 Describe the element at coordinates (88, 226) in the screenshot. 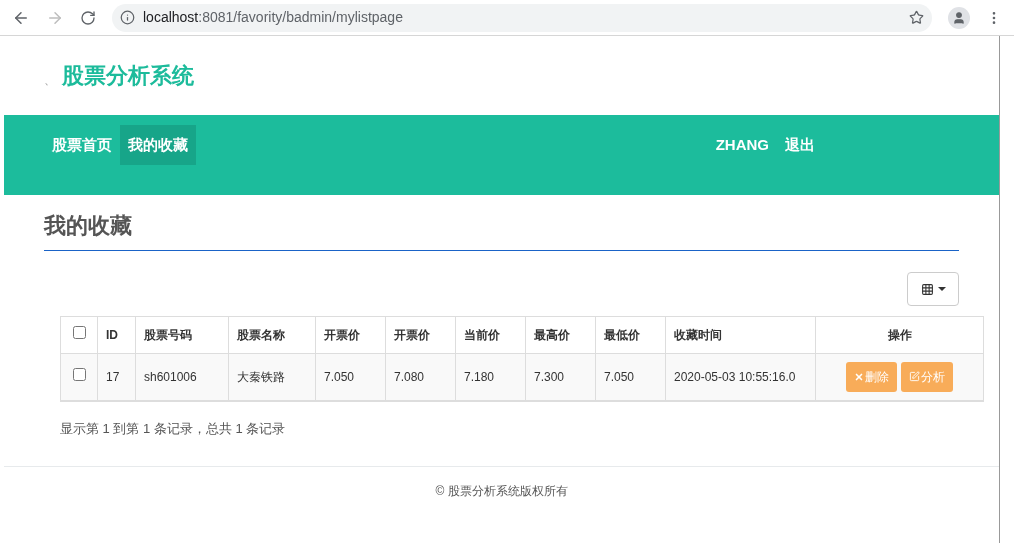

I see `page-title: 我的收藏` at that location.